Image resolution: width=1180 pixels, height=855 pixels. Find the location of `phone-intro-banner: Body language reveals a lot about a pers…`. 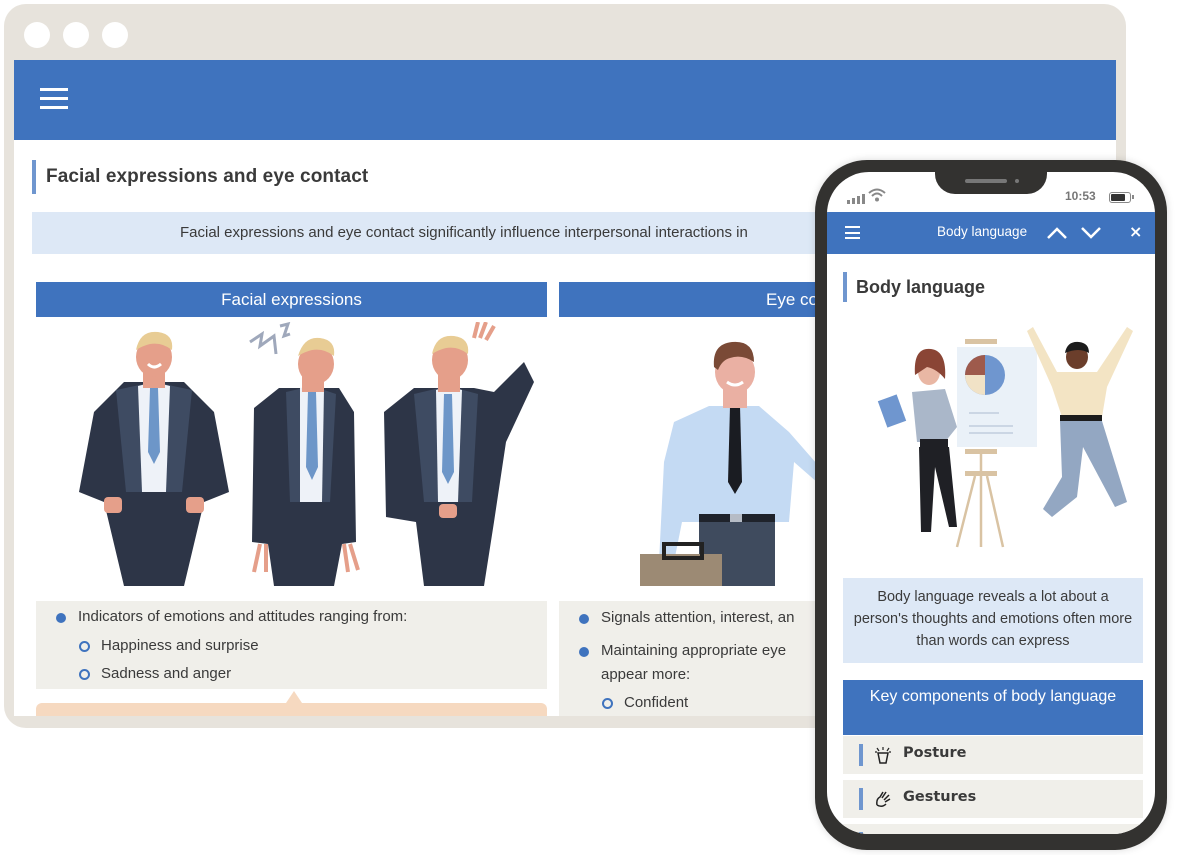

phone-intro-banner: Body language reveals a lot about a pers… is located at coordinates (993, 620).